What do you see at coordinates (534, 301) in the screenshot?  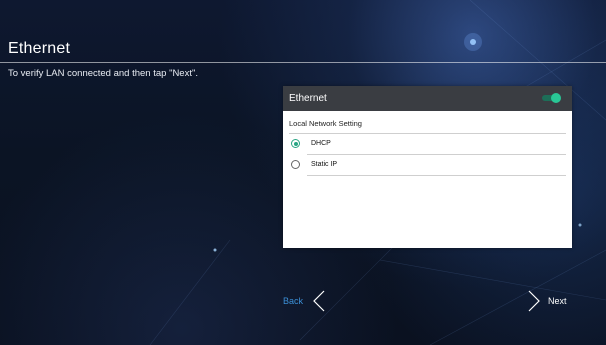 I see `chevron-right-icon` at bounding box center [534, 301].